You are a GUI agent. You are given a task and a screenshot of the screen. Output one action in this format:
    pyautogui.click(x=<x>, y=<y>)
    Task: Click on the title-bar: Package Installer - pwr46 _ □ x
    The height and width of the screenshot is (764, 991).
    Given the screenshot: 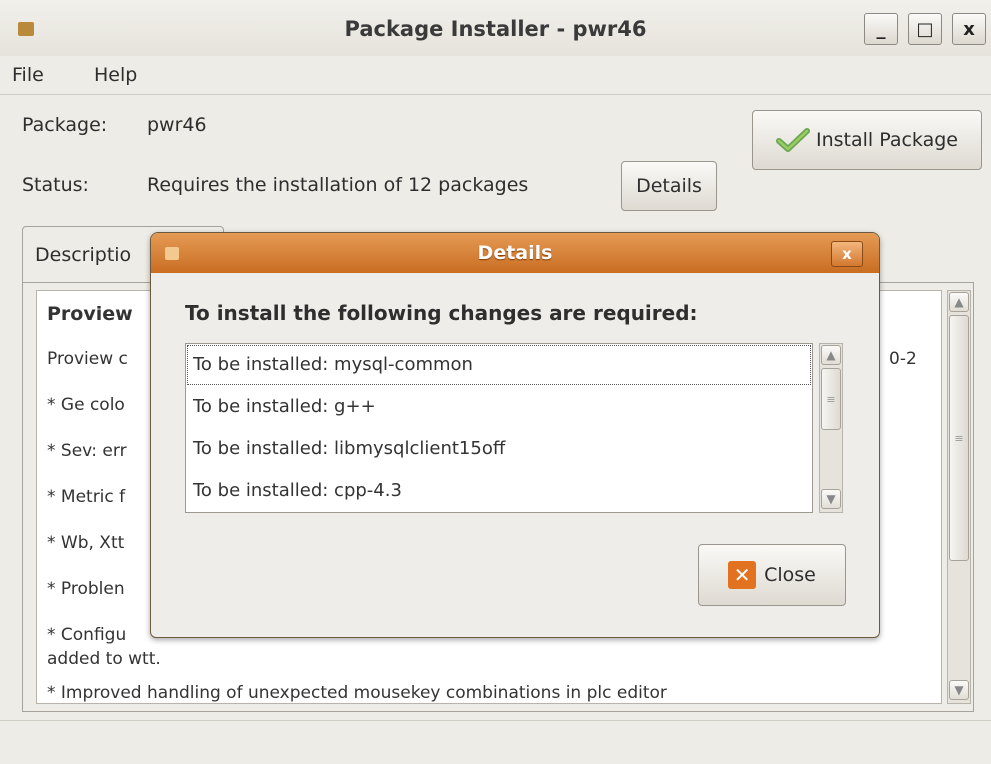 What is the action you would take?
    pyautogui.click(x=495, y=28)
    